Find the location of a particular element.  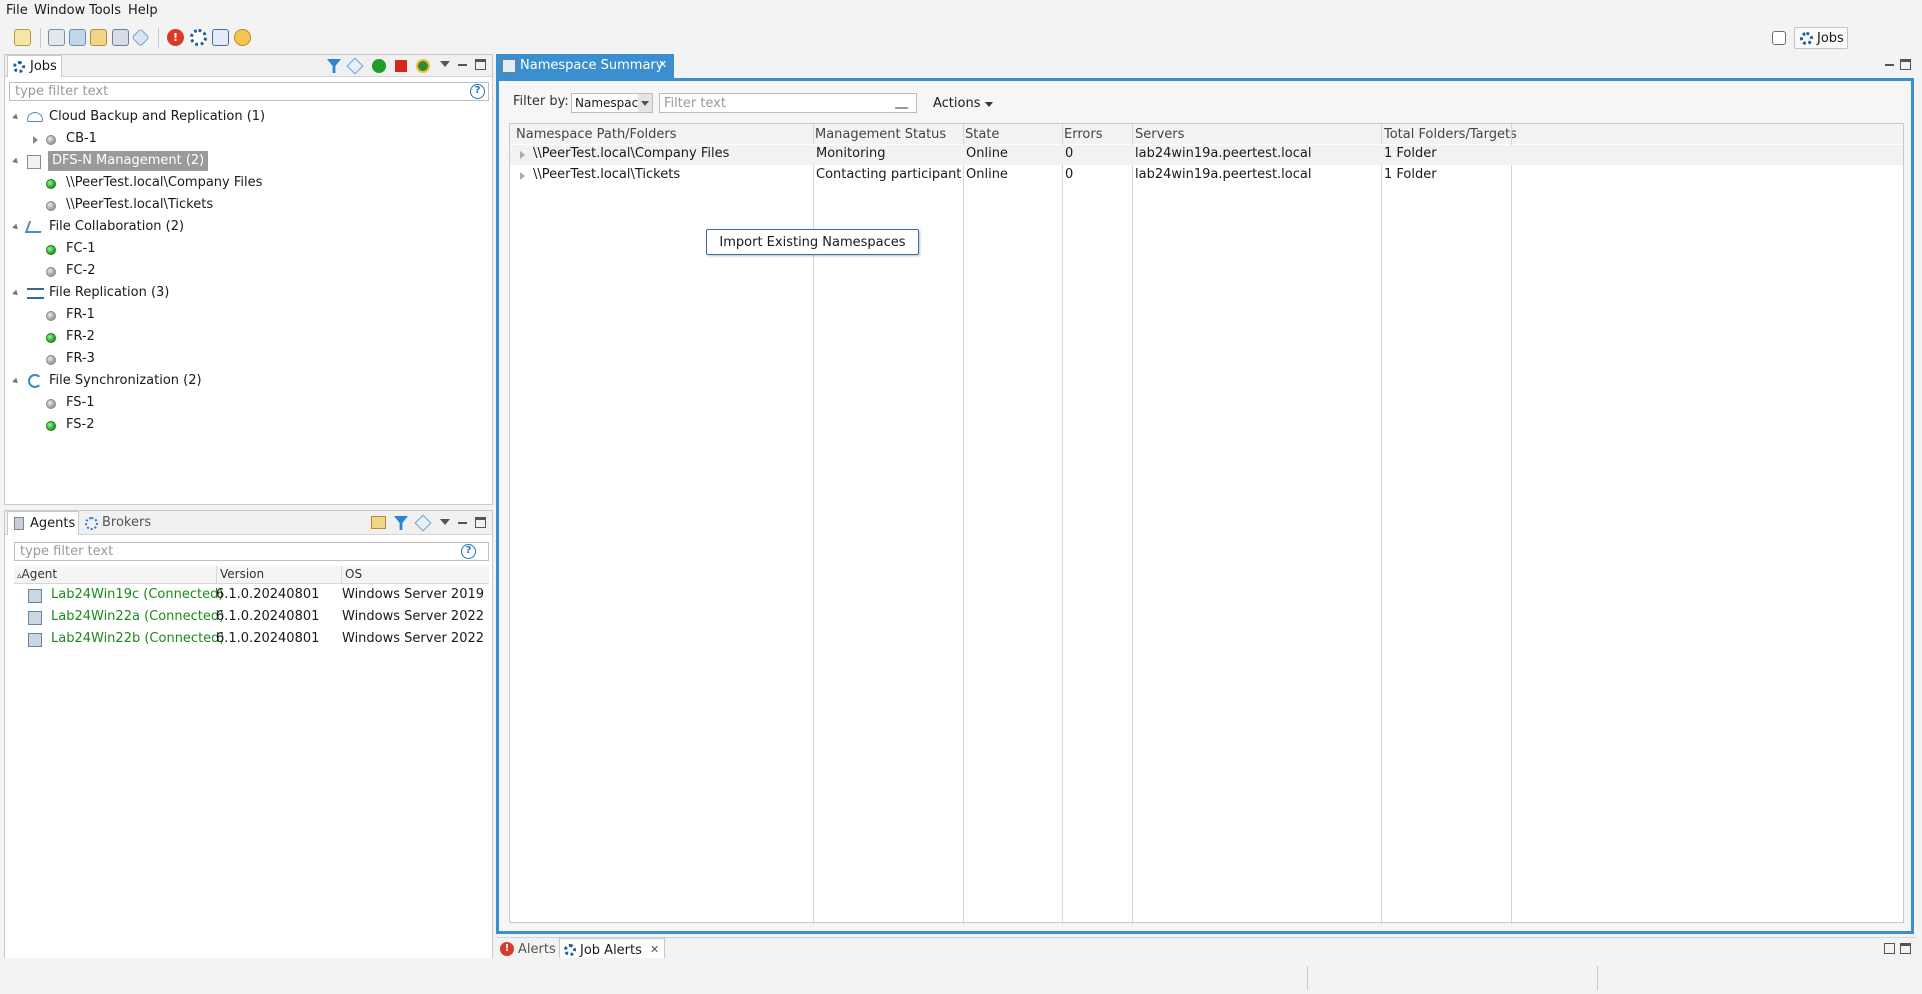

menu-help: Help is located at coordinates (143, 10).